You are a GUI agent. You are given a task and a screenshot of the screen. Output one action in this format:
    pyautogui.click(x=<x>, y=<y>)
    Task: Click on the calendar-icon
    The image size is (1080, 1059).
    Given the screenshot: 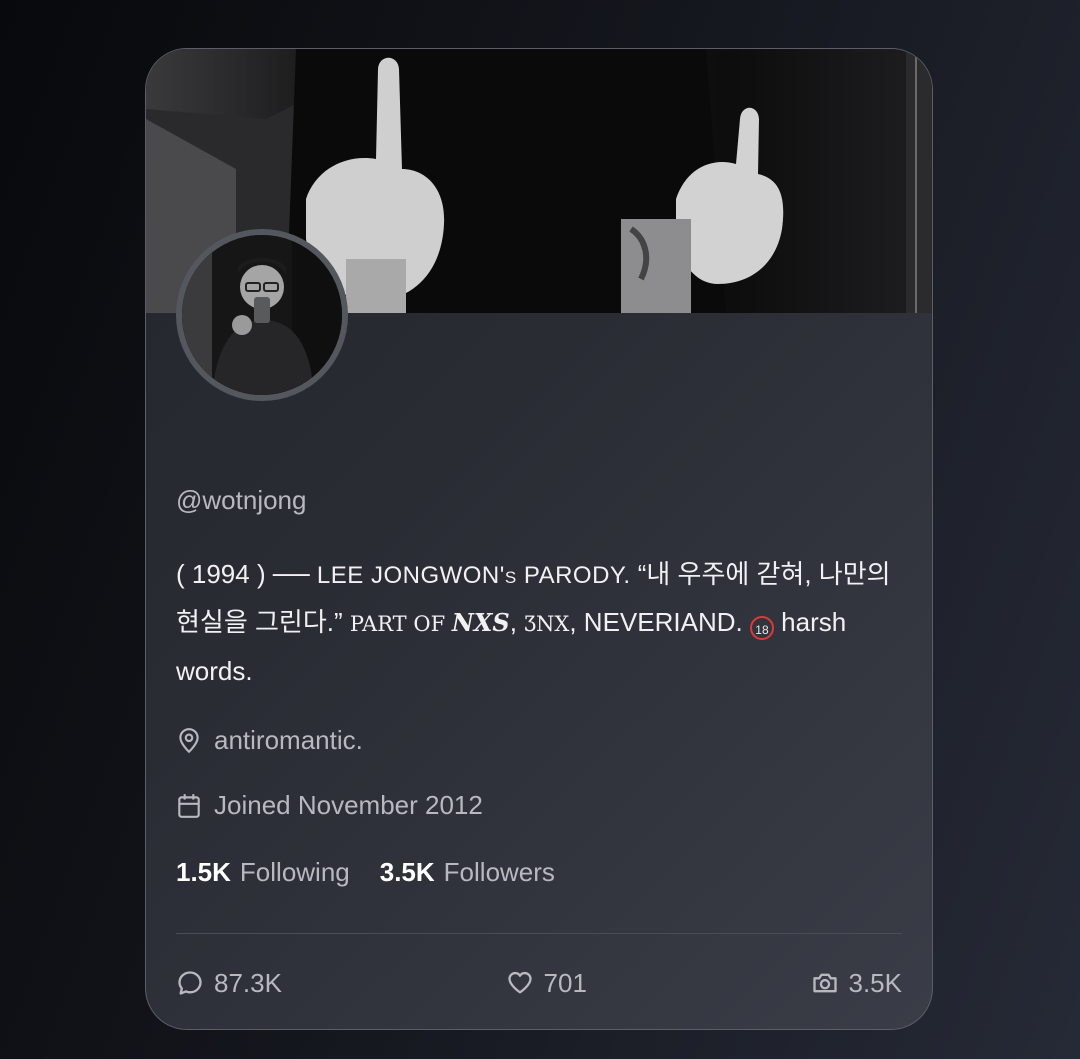 What is the action you would take?
    pyautogui.click(x=189, y=805)
    